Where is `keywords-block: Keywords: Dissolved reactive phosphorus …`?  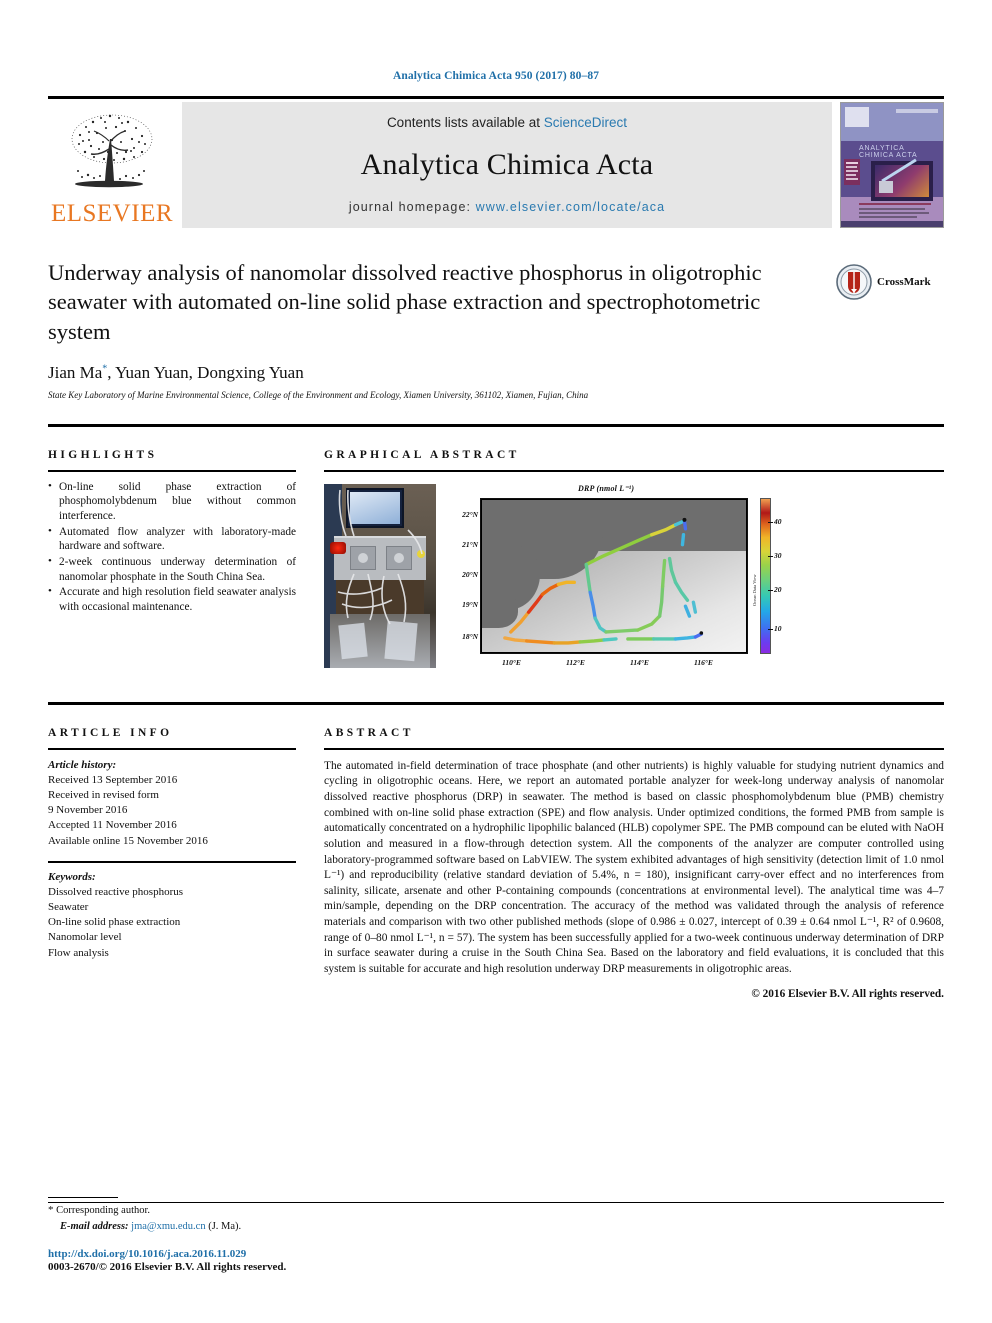
keywords-block: Keywords: Dissolved reactive phosphorus … is located at coordinates (172, 915).